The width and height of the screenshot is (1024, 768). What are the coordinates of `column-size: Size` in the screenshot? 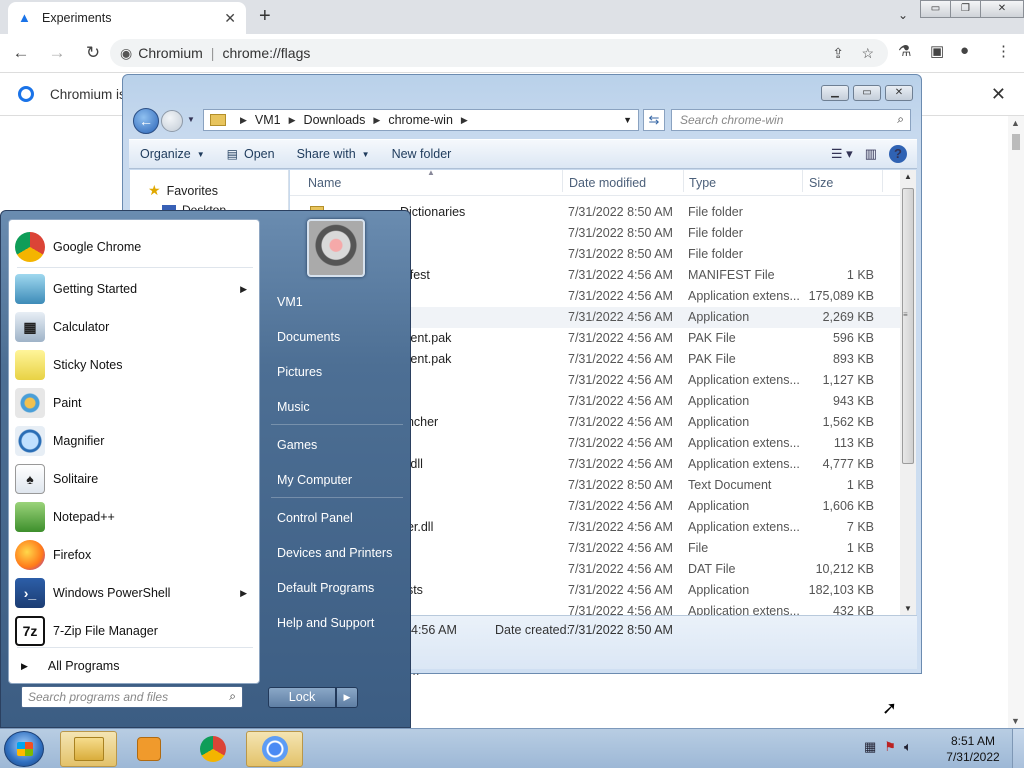 It's located at (821, 183).